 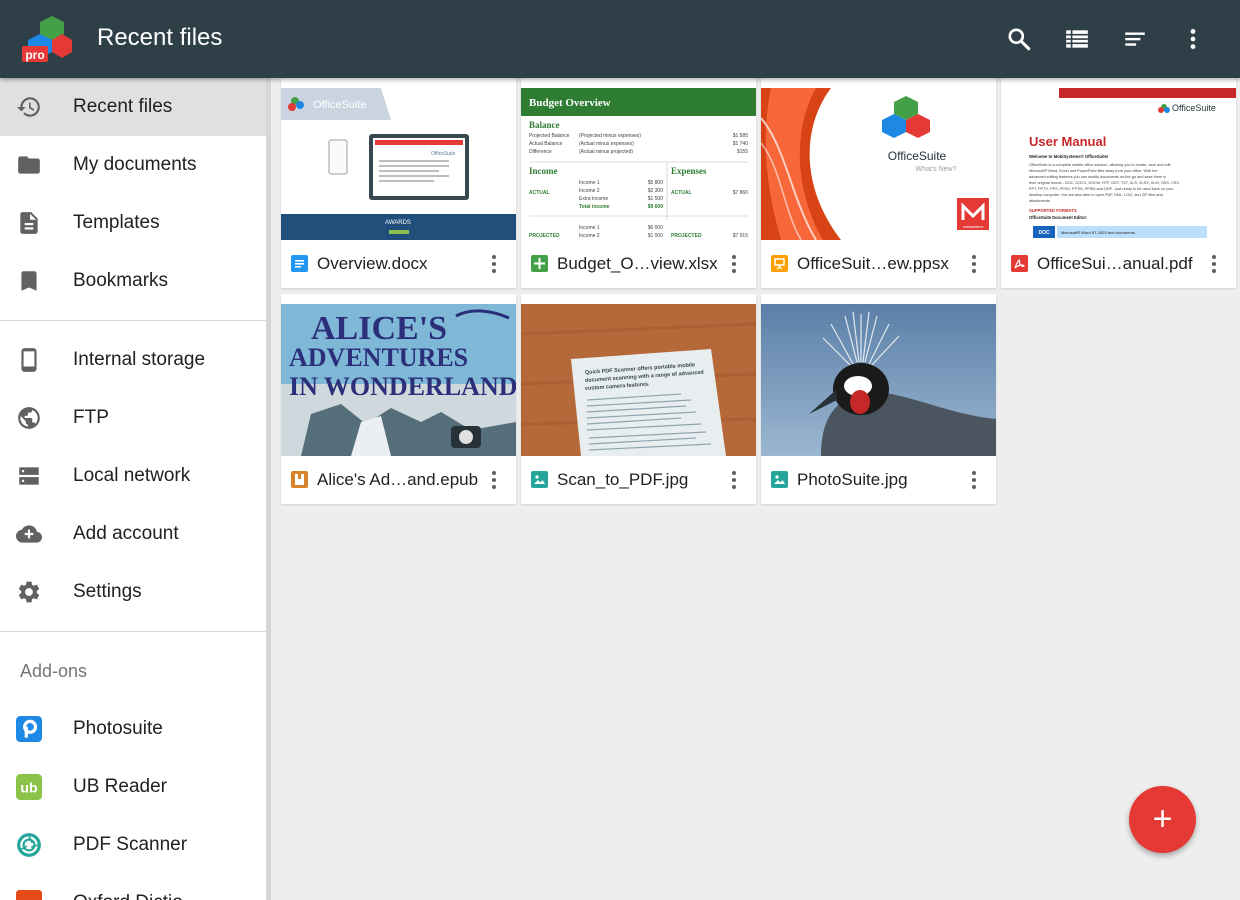 What do you see at coordinates (742, 152) in the screenshot?
I see `svg-text: $155` at bounding box center [742, 152].